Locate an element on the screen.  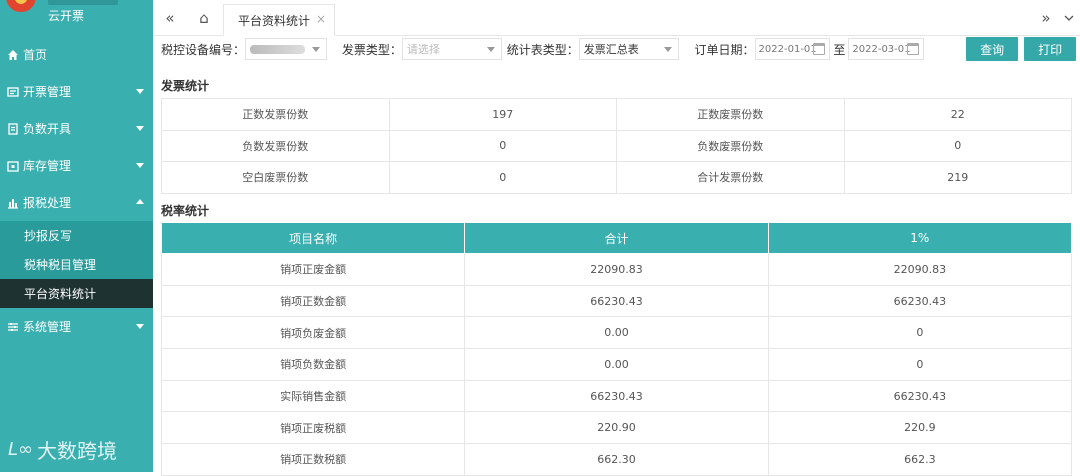
stat-label: 负数废票份数 is located at coordinates (730, 145).